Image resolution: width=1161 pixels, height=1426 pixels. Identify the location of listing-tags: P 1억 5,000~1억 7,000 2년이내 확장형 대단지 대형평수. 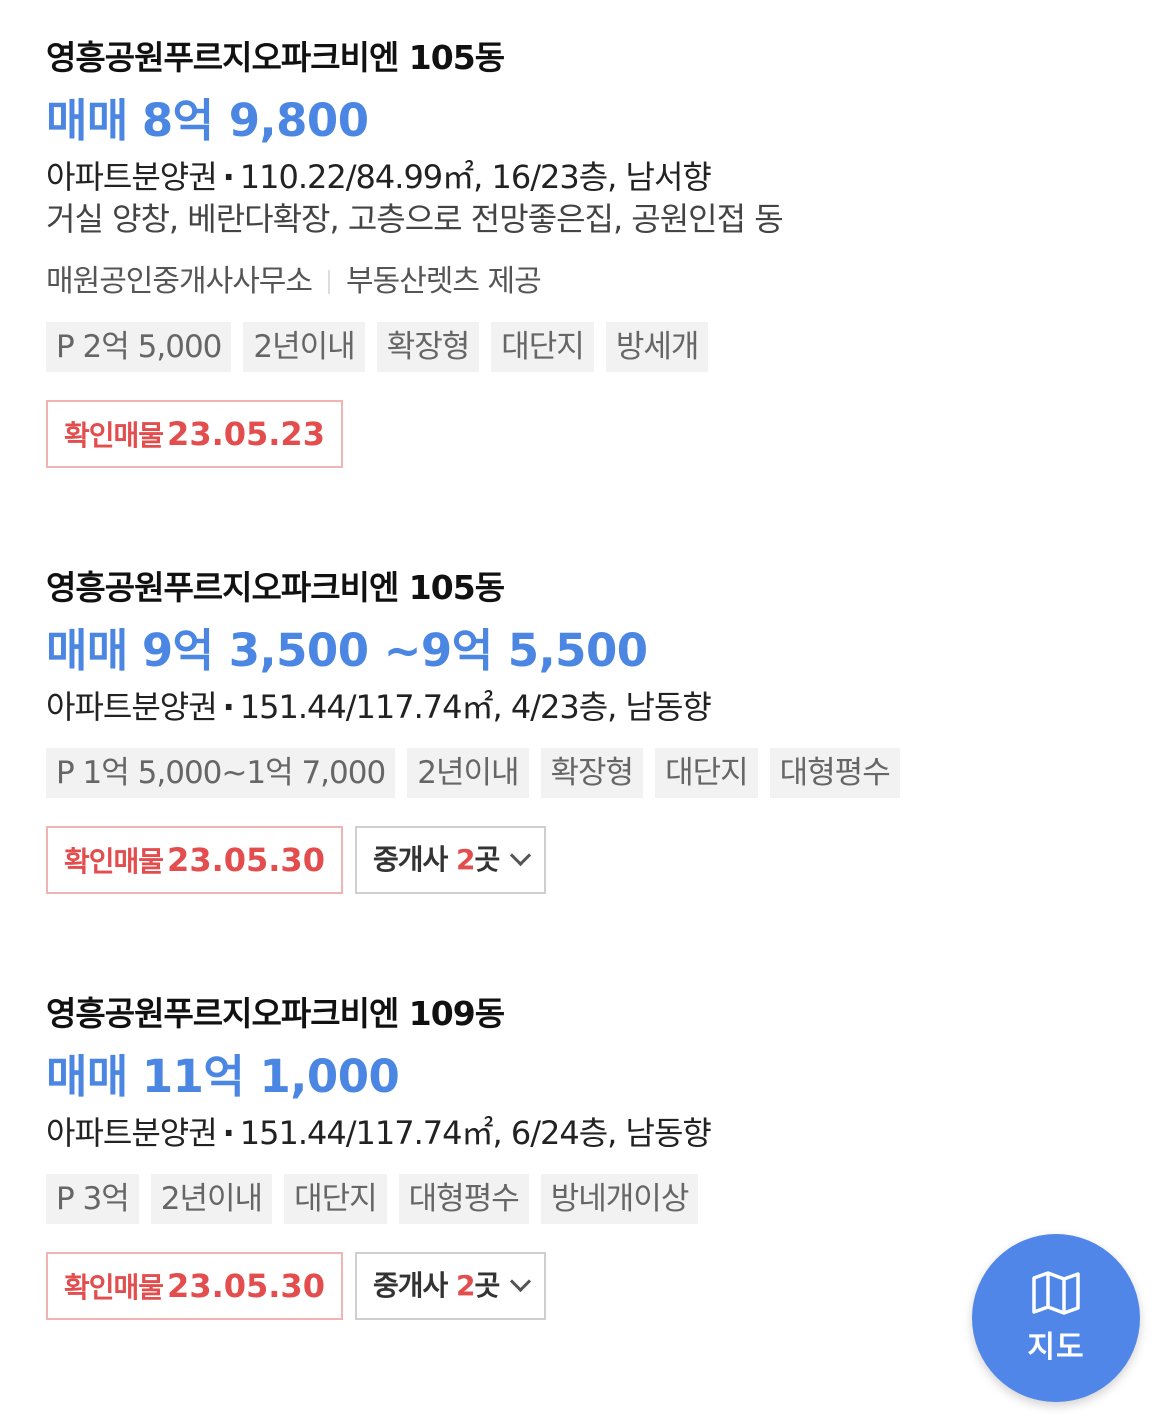
(586, 773).